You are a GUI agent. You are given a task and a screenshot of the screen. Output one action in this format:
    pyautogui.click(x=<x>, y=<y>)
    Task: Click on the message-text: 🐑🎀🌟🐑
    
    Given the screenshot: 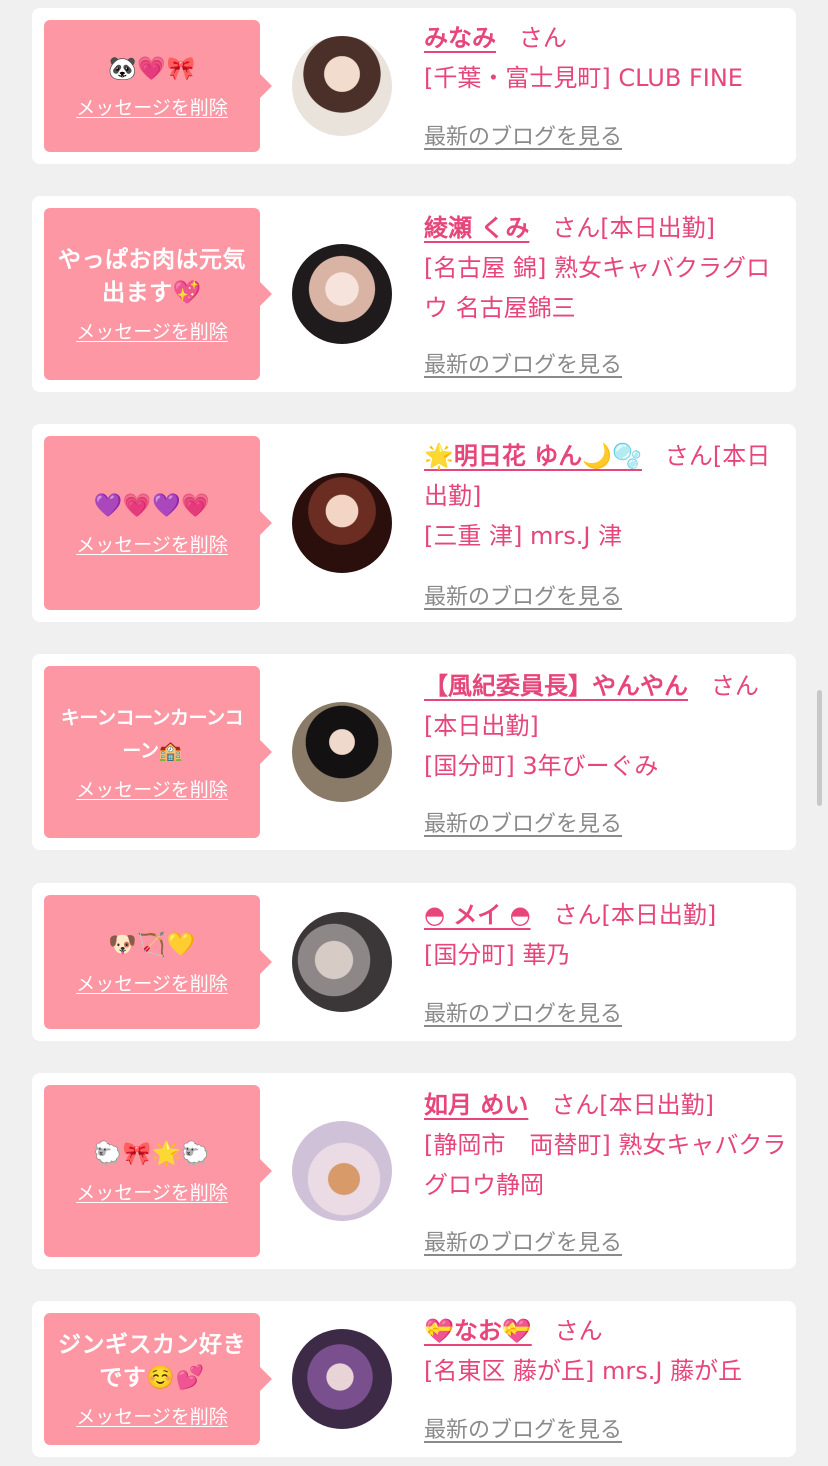 What is the action you would take?
    pyautogui.click(x=152, y=1153)
    